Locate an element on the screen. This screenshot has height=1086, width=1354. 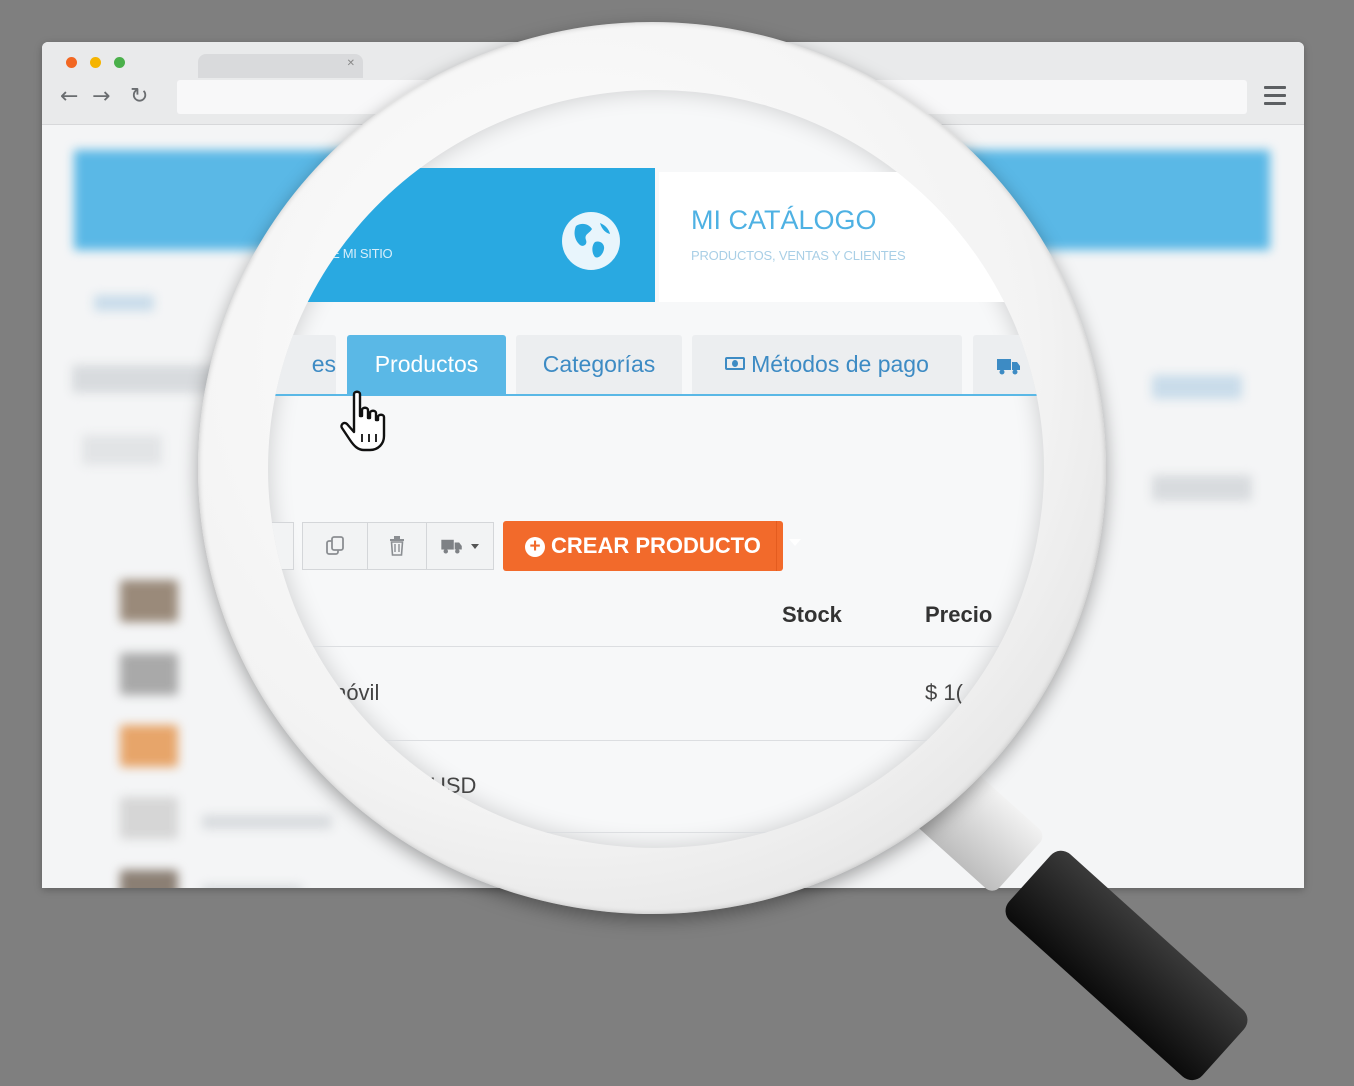
tab-clientes: es is located at coordinates (302, 364).